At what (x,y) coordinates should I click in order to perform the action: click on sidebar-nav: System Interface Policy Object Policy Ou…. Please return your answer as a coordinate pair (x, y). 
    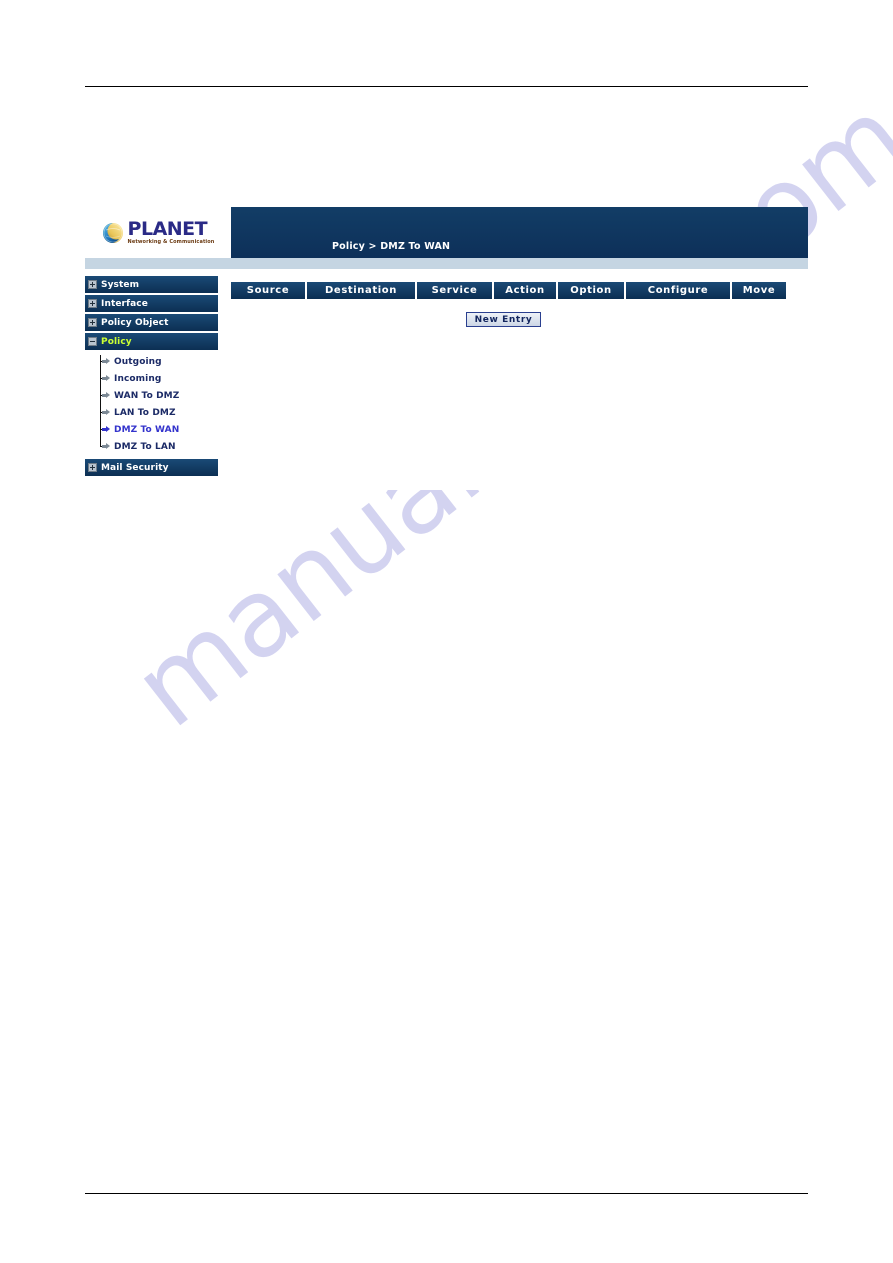
    Looking at the image, I should click on (151, 377).